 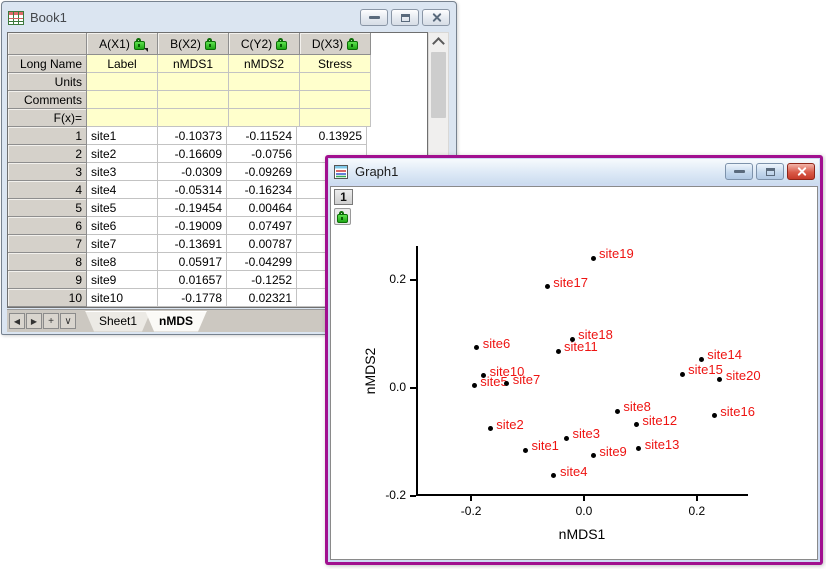 What do you see at coordinates (264, 44) in the screenshot?
I see `column-header: C(Y2)` at bounding box center [264, 44].